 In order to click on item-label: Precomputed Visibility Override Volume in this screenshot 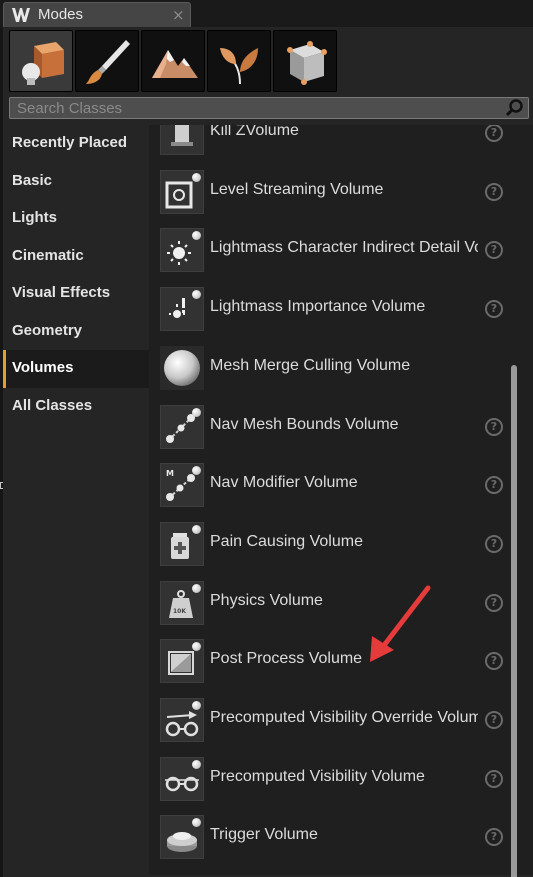, I will do `click(344, 717)`.